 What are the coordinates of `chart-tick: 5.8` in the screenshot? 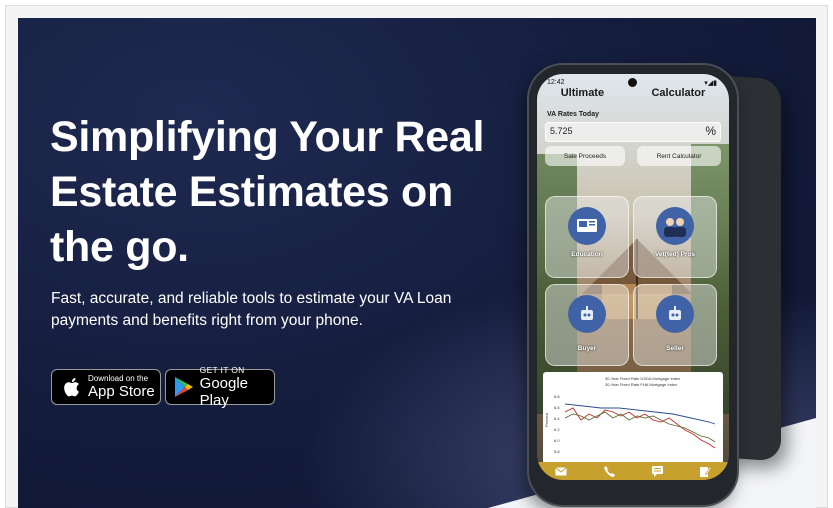 It's located at (557, 451).